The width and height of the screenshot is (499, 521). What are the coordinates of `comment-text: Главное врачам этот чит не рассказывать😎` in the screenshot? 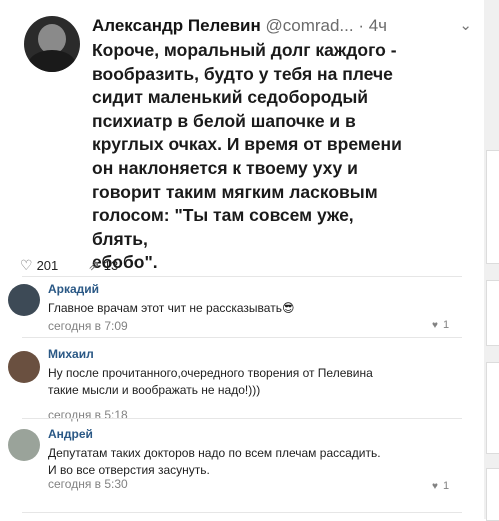 It's located at (171, 308).